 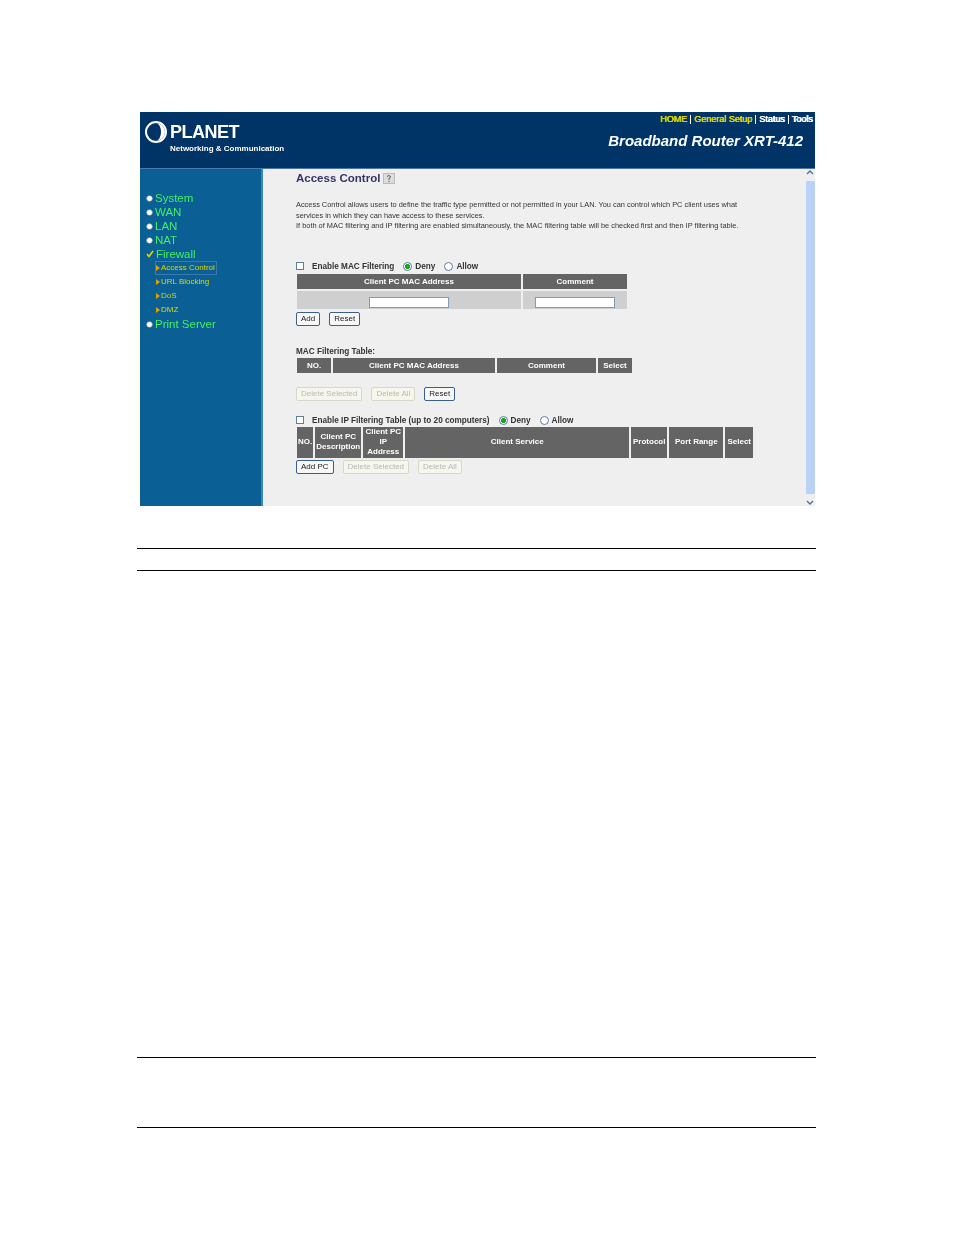 I want to click on brand-tagline: Networking & Communication, so click(x=227, y=148).